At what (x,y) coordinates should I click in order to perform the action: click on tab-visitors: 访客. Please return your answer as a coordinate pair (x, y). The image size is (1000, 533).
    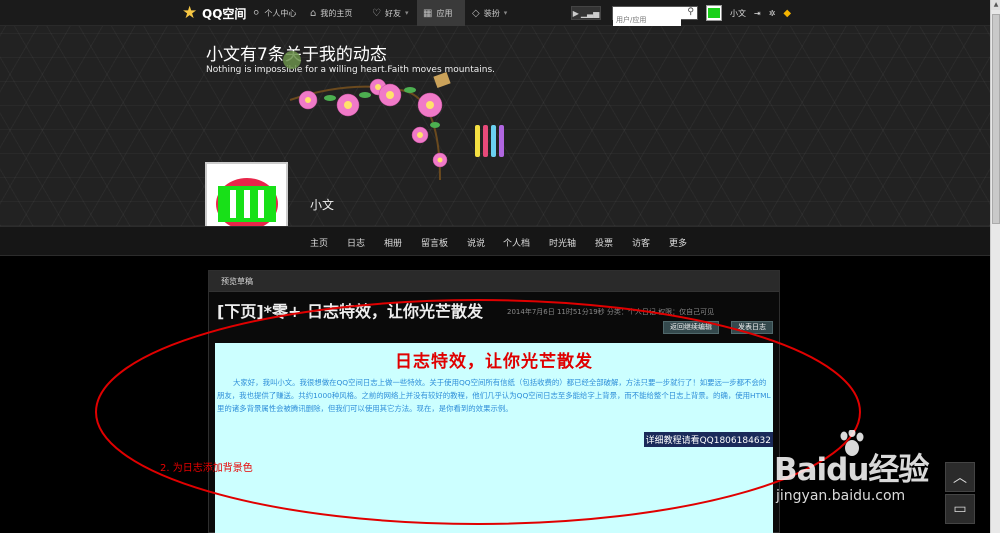
    Looking at the image, I should click on (641, 242).